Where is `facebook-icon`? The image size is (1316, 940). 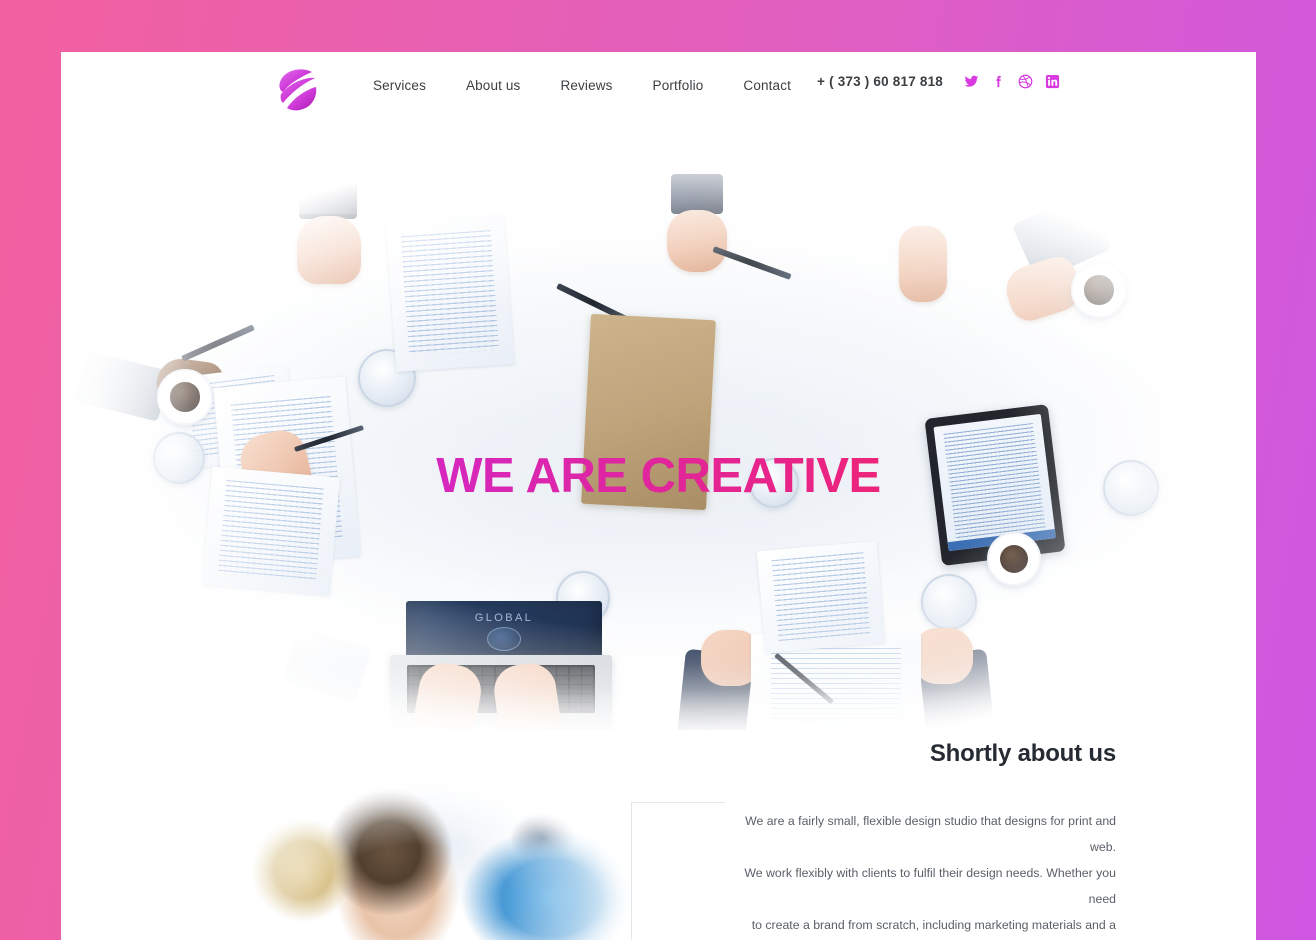 facebook-icon is located at coordinates (998, 81).